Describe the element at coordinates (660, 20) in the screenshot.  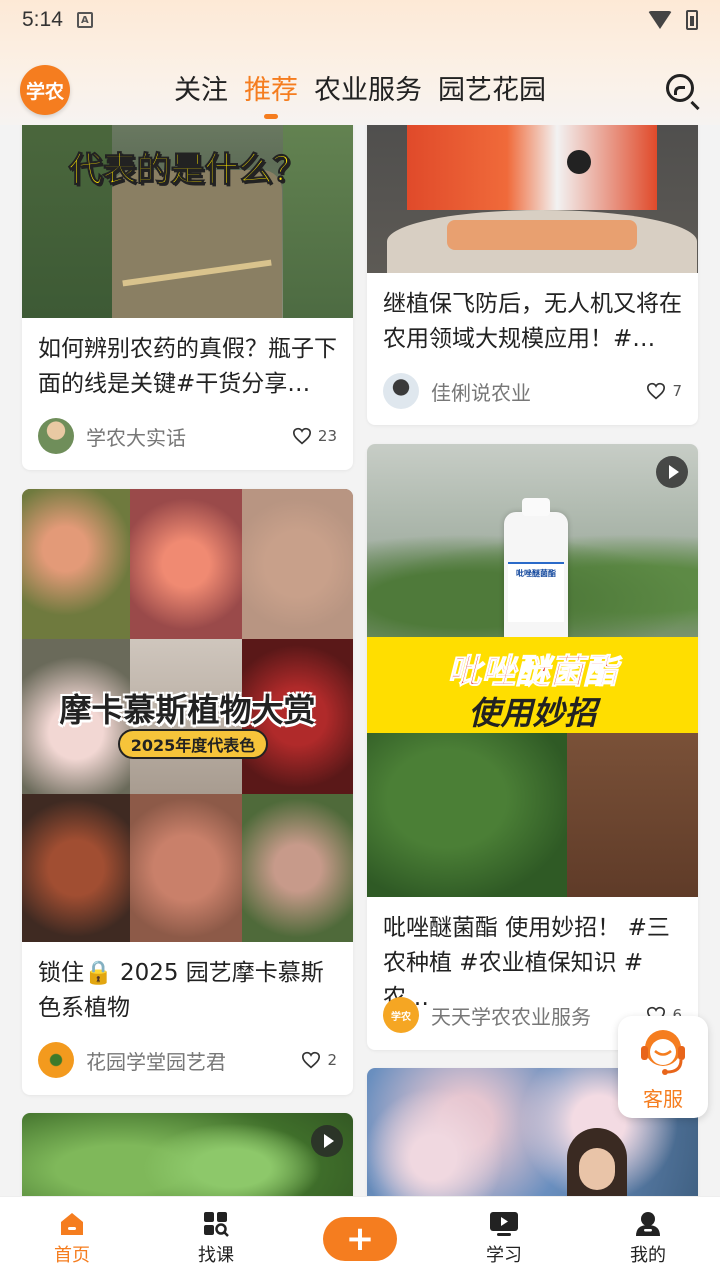
I see `wifi-icon` at that location.